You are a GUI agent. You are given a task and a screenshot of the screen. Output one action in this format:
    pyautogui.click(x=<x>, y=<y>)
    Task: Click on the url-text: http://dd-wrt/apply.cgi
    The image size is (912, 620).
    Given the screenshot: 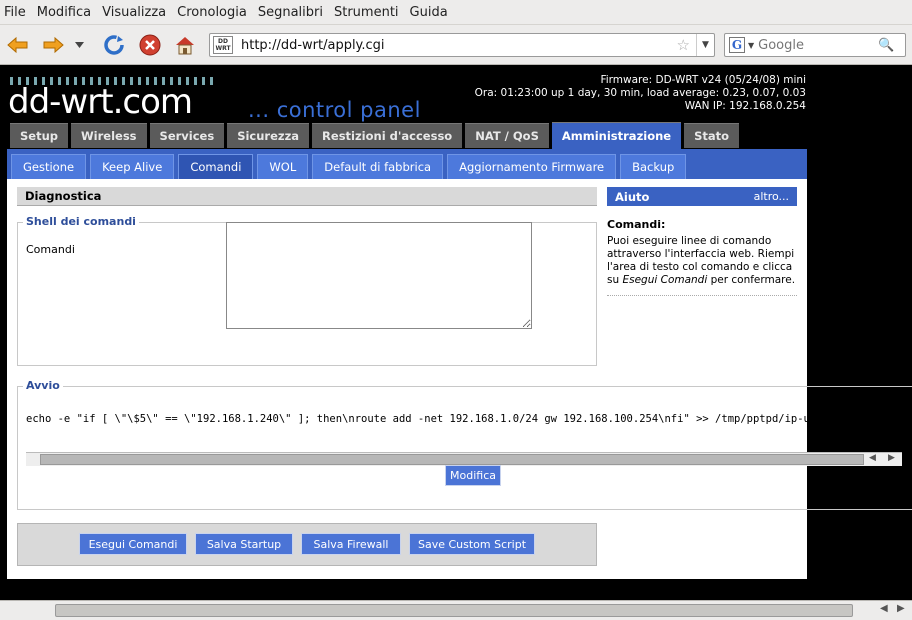 What is the action you would take?
    pyautogui.click(x=459, y=45)
    